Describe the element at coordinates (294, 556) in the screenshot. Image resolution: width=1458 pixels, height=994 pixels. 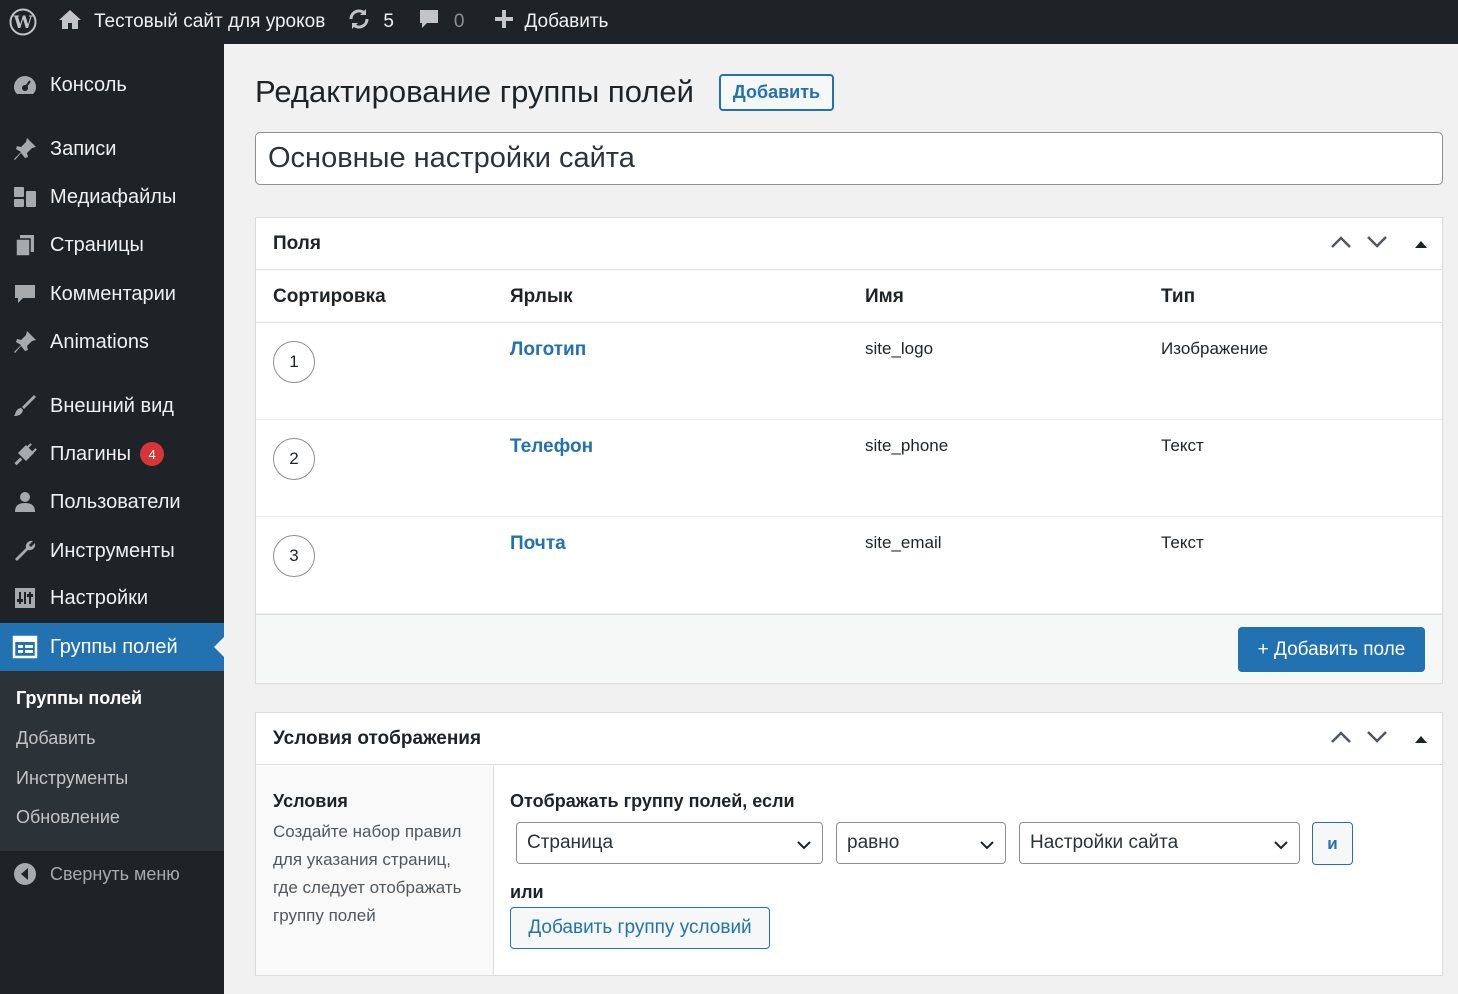
I see `order-handle: 3` at that location.